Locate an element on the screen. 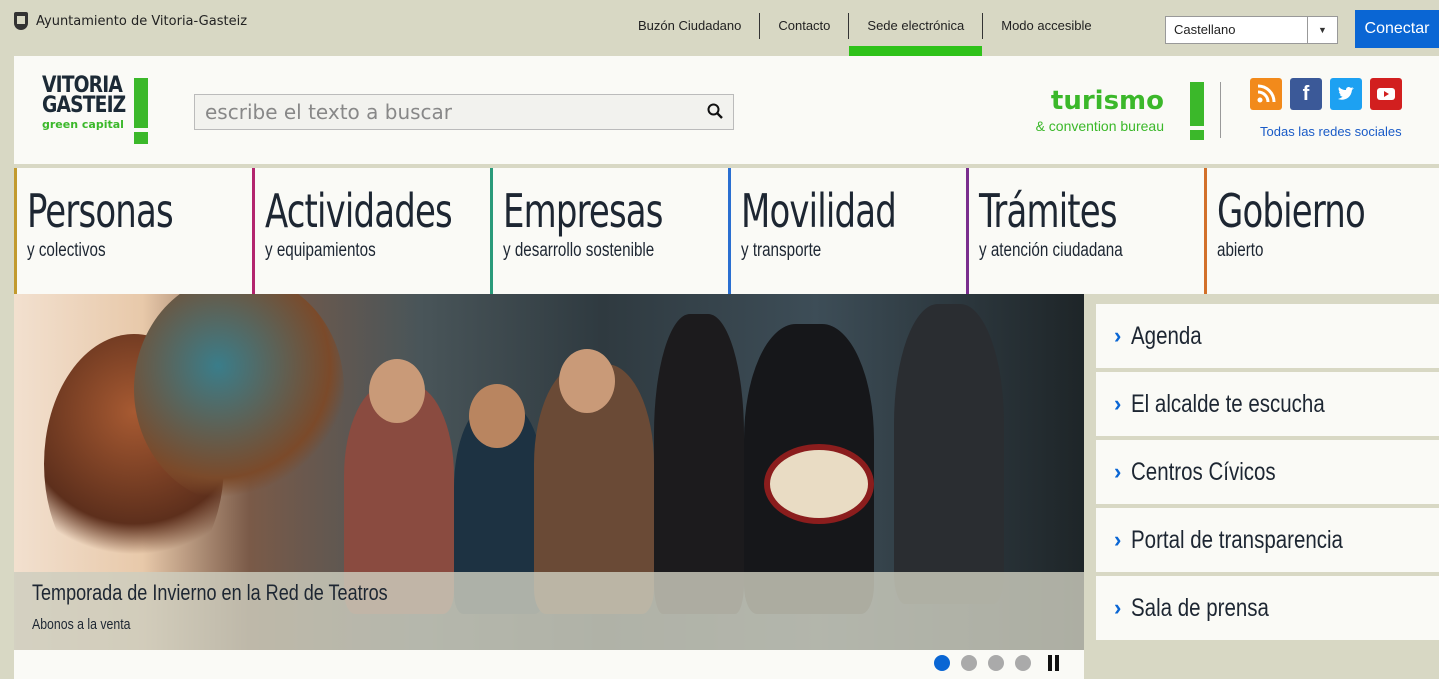  quick-link-label: Portal de transparencia is located at coordinates (1237, 539).